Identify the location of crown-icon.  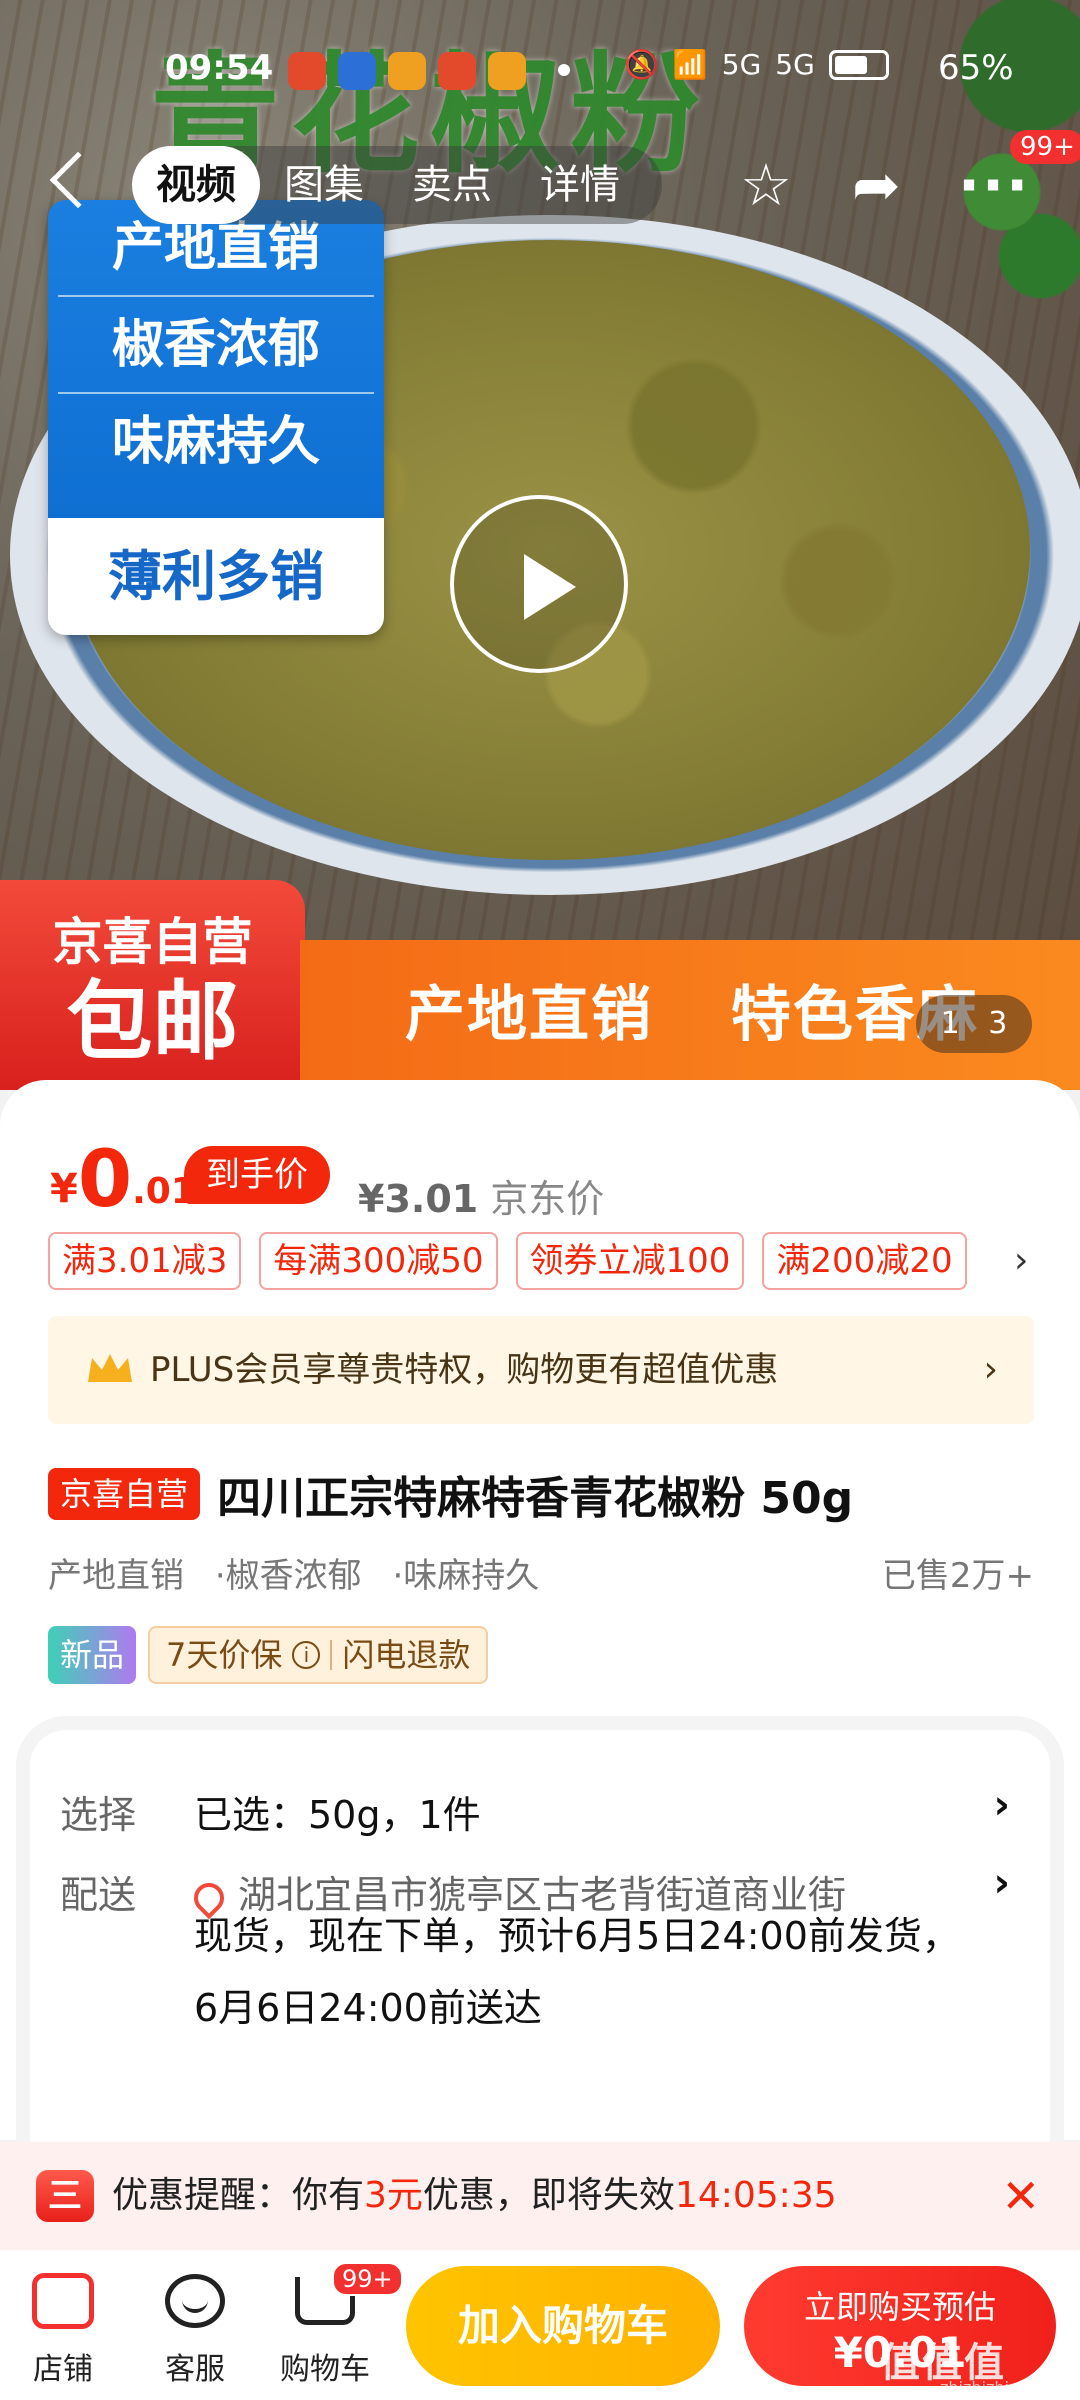
(110, 1368).